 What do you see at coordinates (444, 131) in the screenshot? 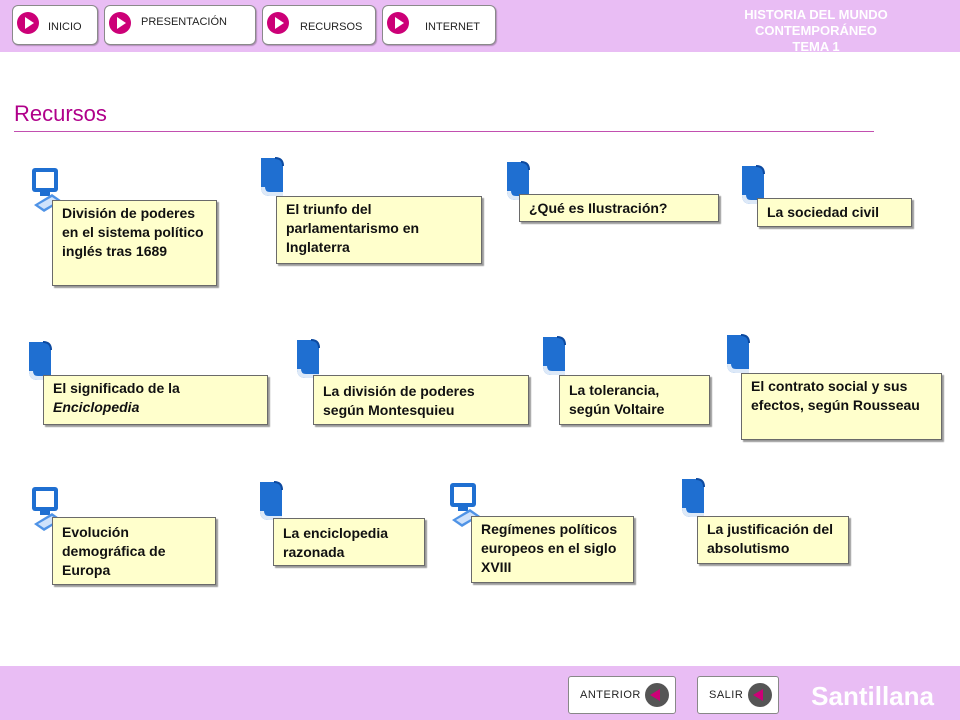
I see `title-divider` at bounding box center [444, 131].